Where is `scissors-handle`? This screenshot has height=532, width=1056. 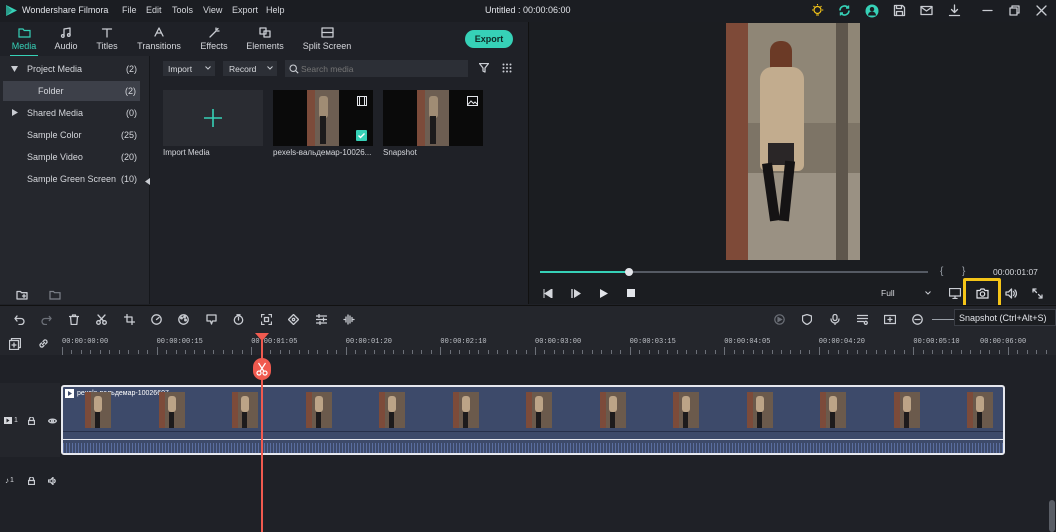 scissors-handle is located at coordinates (262, 369).